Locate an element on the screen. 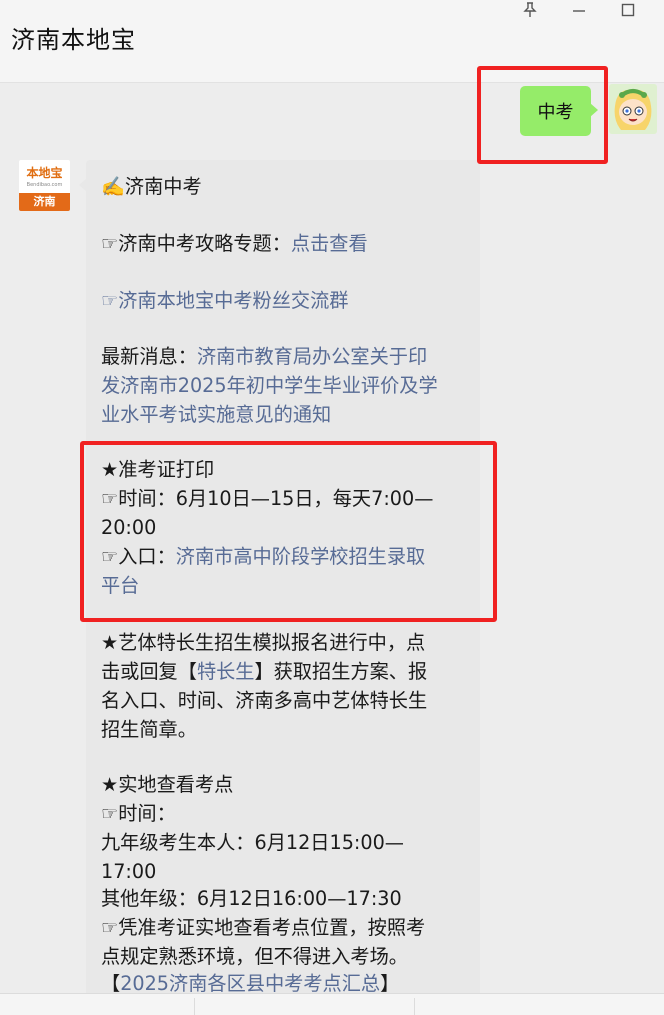 This screenshot has height=1015, width=664. art-line-4: 招生简章。 is located at coordinates (149, 729).